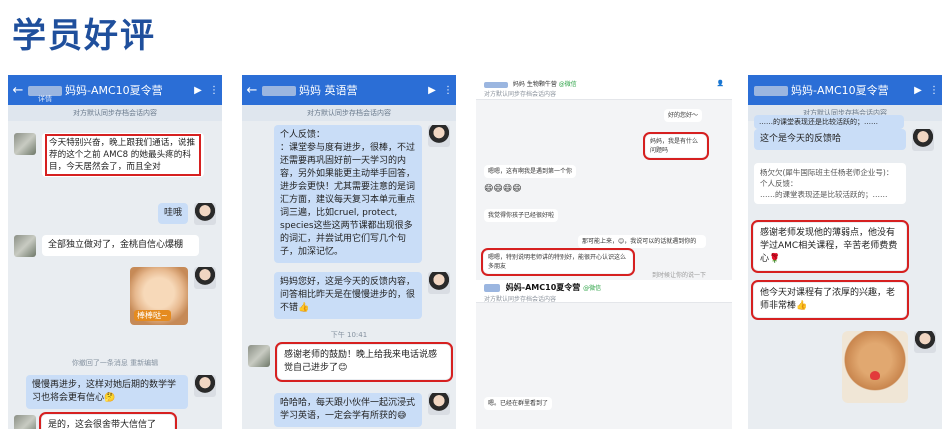  I want to click on message-bubble: 他今天对课程有了浓厚的兴趣，老师非常棒👍, so click(830, 300).